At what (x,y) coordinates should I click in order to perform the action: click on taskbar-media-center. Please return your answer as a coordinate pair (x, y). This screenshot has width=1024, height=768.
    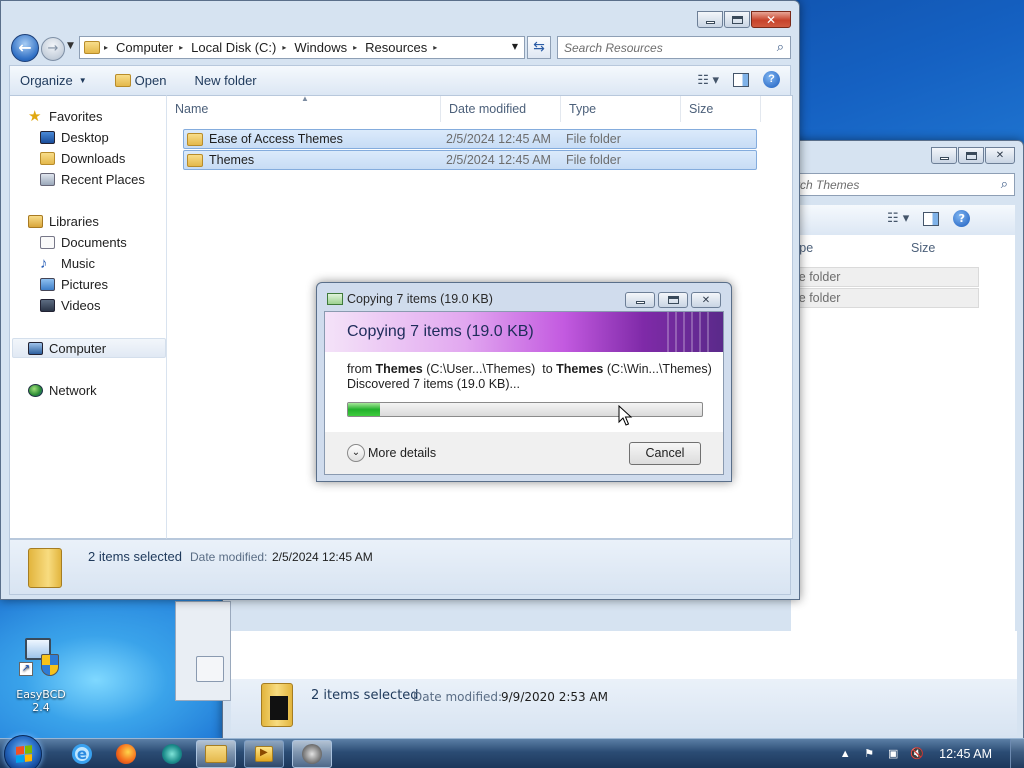
    Looking at the image, I should click on (172, 754).